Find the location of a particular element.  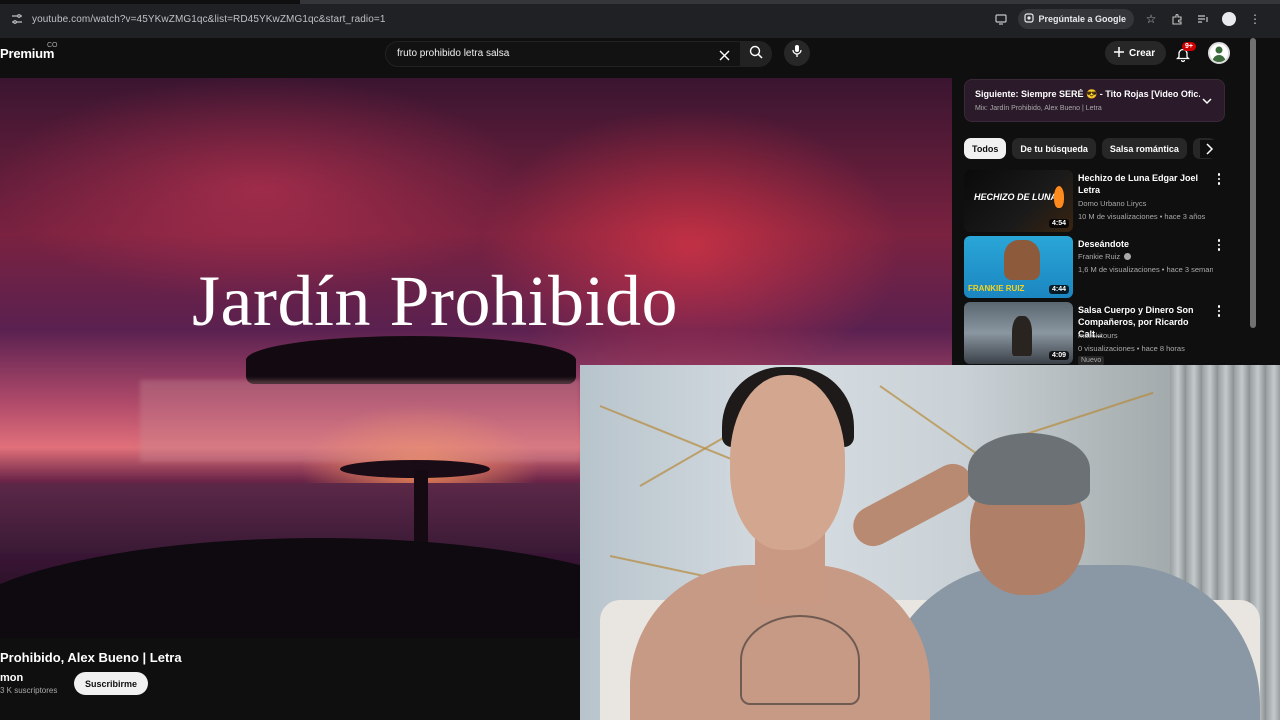

thumbnail-portrait is located at coordinates (1022, 260).